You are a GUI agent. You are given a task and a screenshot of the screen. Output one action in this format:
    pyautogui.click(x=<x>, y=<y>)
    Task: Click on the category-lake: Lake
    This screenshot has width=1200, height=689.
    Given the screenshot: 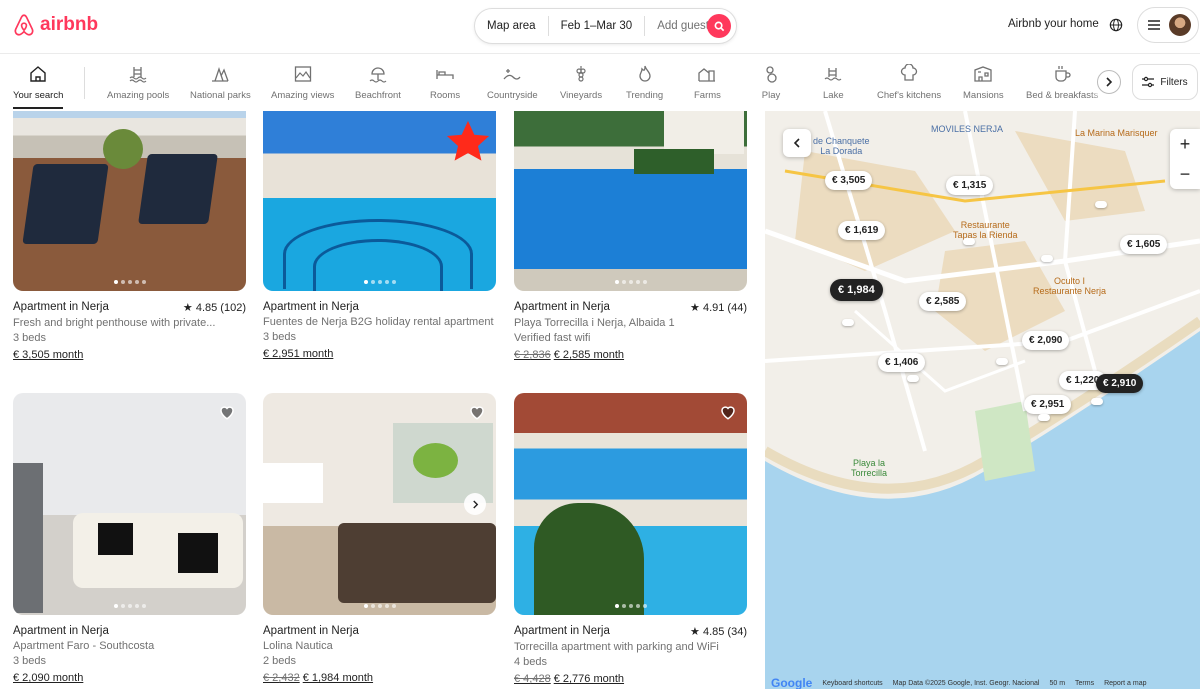 What is the action you would take?
    pyautogui.click(x=833, y=82)
    